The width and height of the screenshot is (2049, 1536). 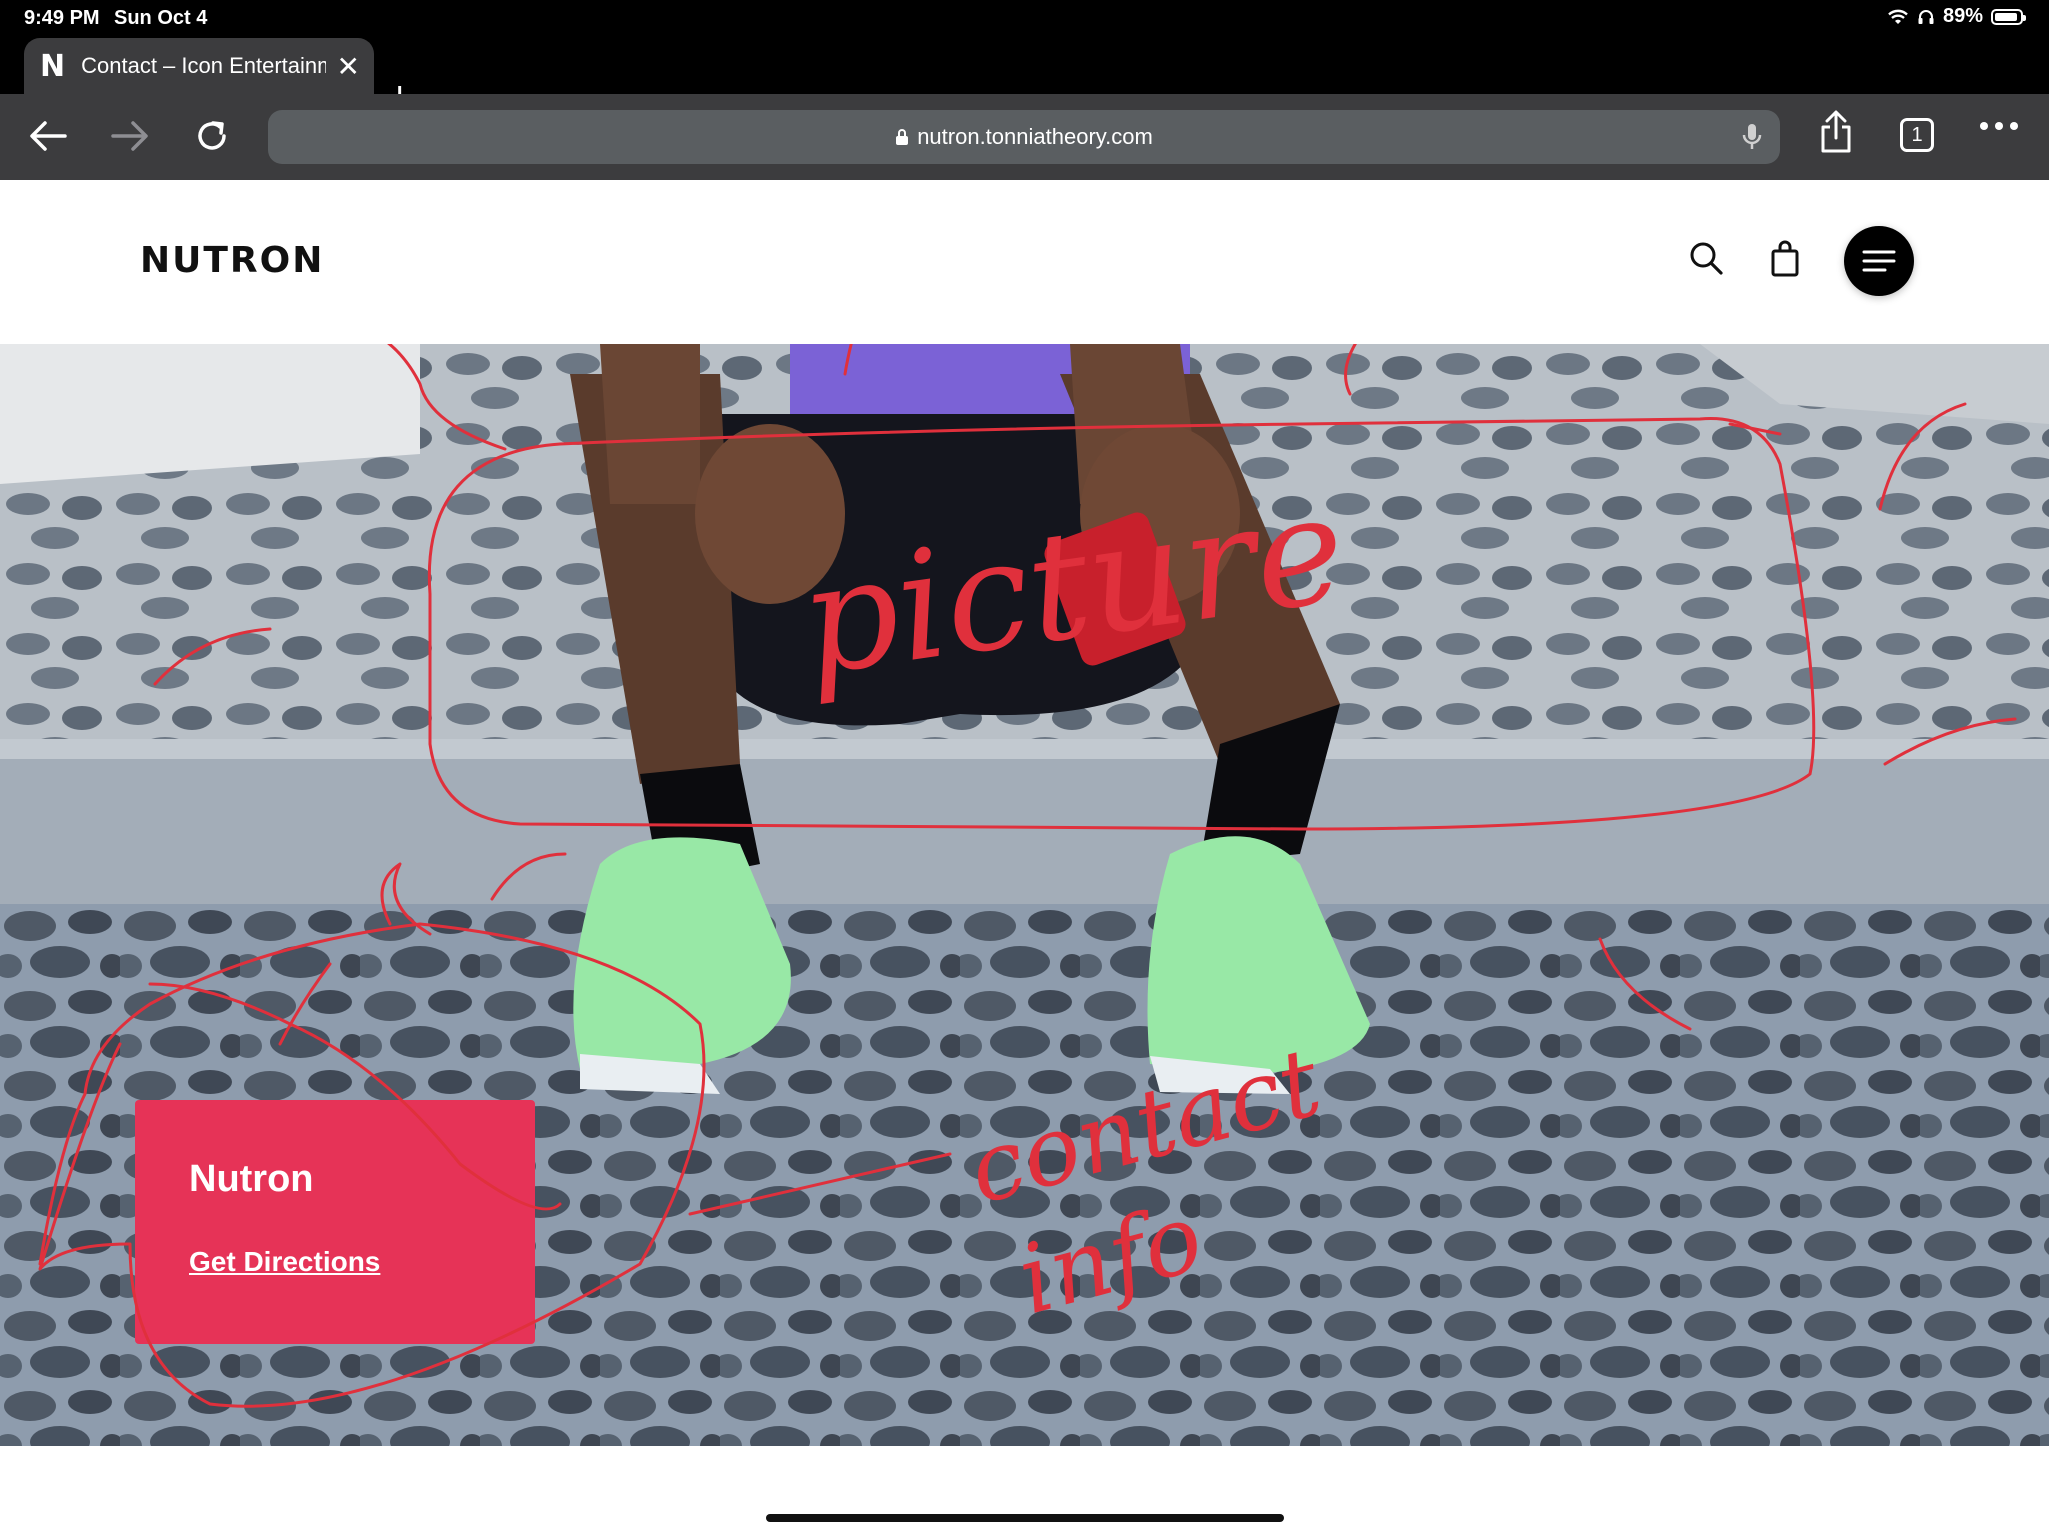 I want to click on tabs-icon: 1, so click(x=1917, y=135).